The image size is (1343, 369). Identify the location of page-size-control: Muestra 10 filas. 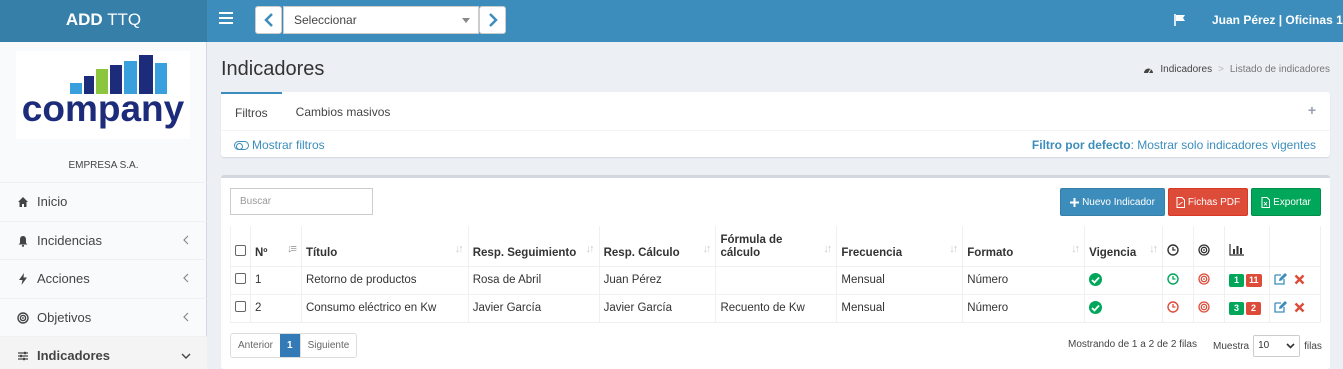
(1267, 346).